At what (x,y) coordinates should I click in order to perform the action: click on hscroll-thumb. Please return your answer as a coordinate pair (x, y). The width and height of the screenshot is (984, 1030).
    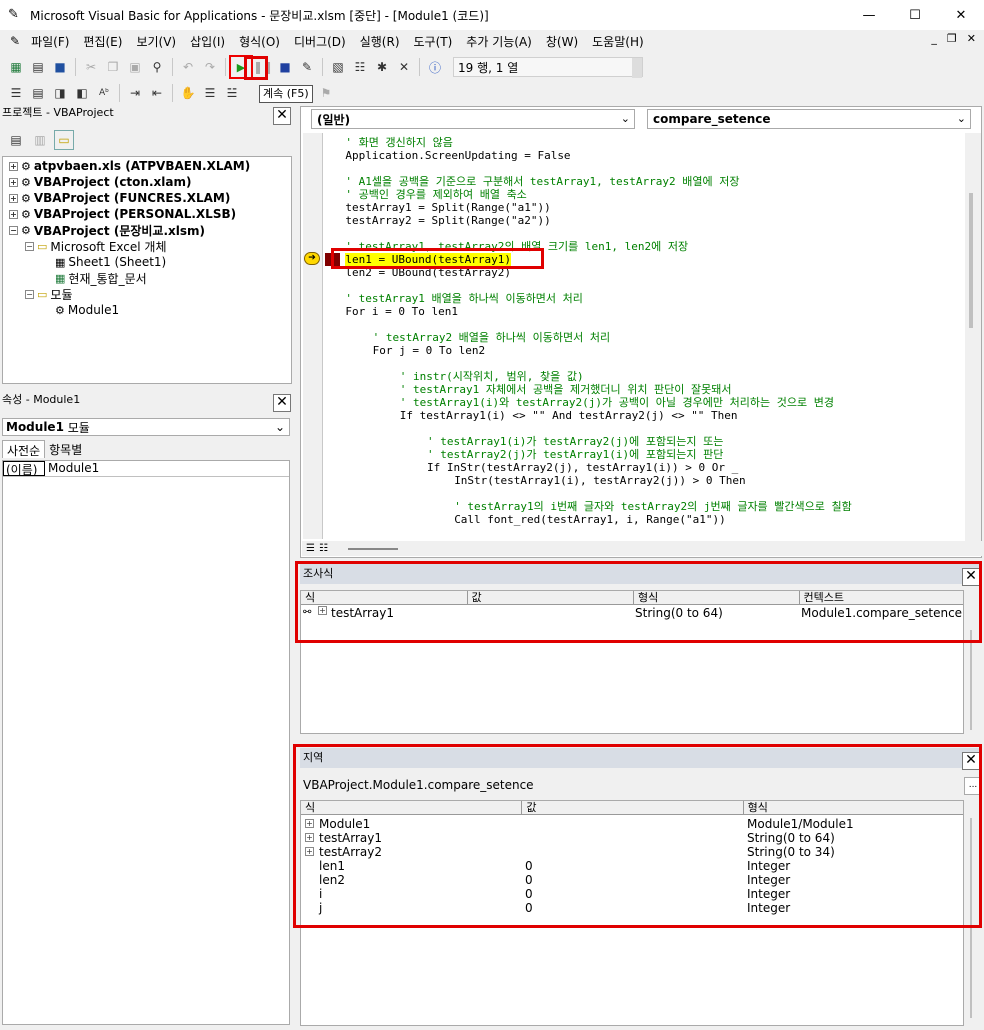
    Looking at the image, I should click on (372, 548).